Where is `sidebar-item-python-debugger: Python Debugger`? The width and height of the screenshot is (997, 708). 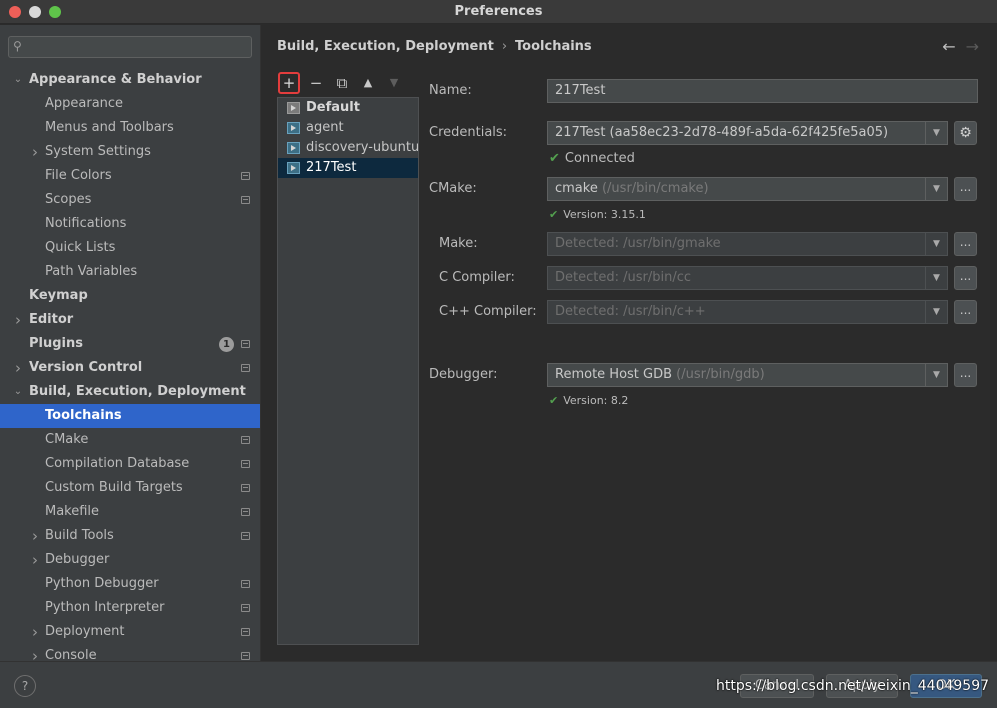 sidebar-item-python-debugger: Python Debugger is located at coordinates (130, 584).